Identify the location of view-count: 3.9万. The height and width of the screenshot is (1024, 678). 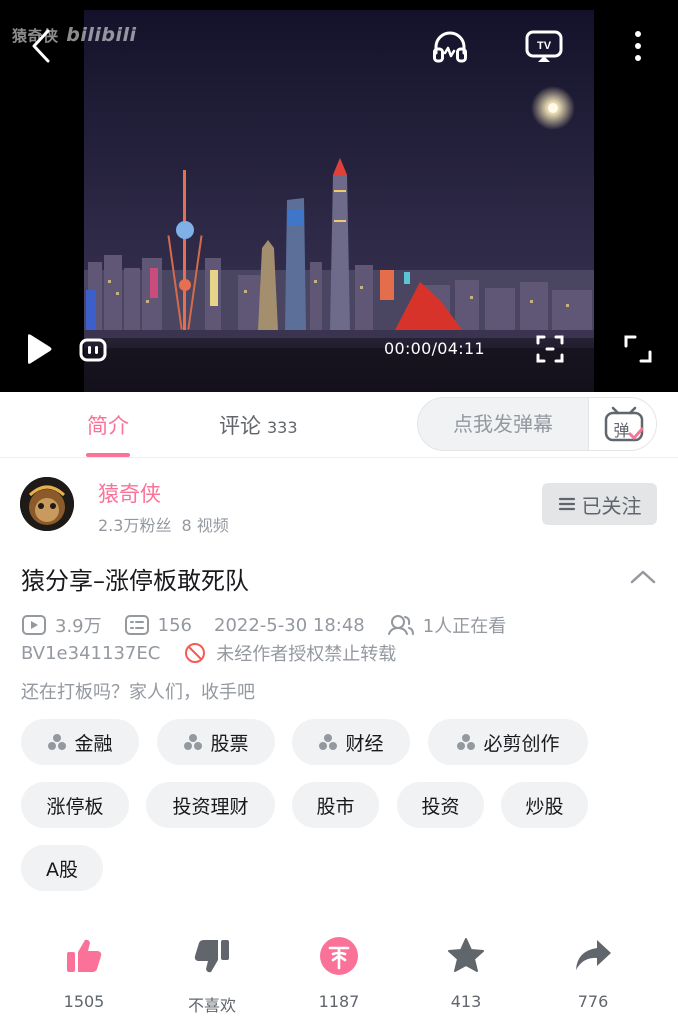
(61, 625).